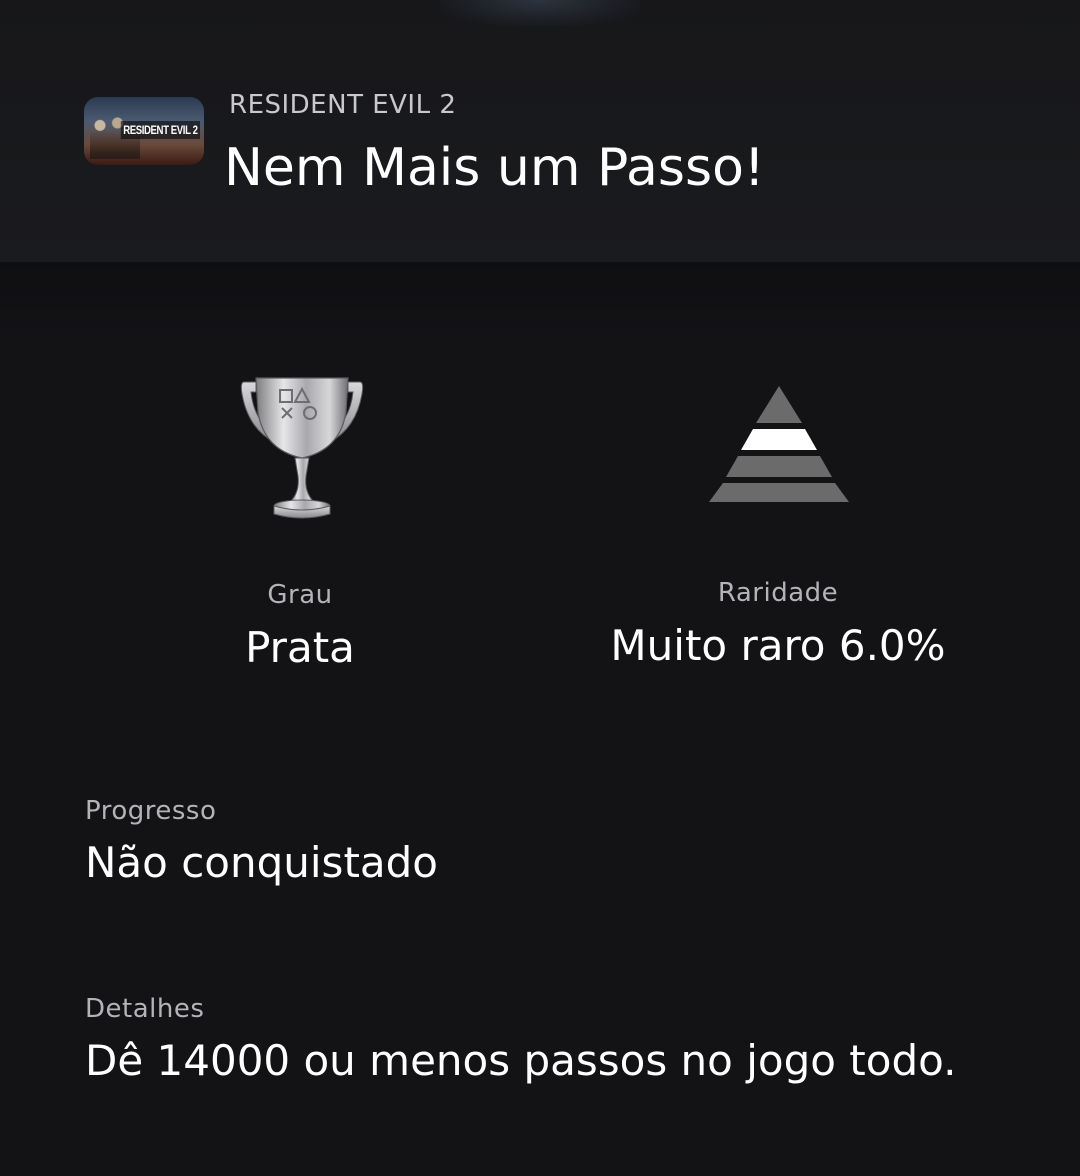  Describe the element at coordinates (540, 13) in the screenshot. I see `header-background-art` at that location.